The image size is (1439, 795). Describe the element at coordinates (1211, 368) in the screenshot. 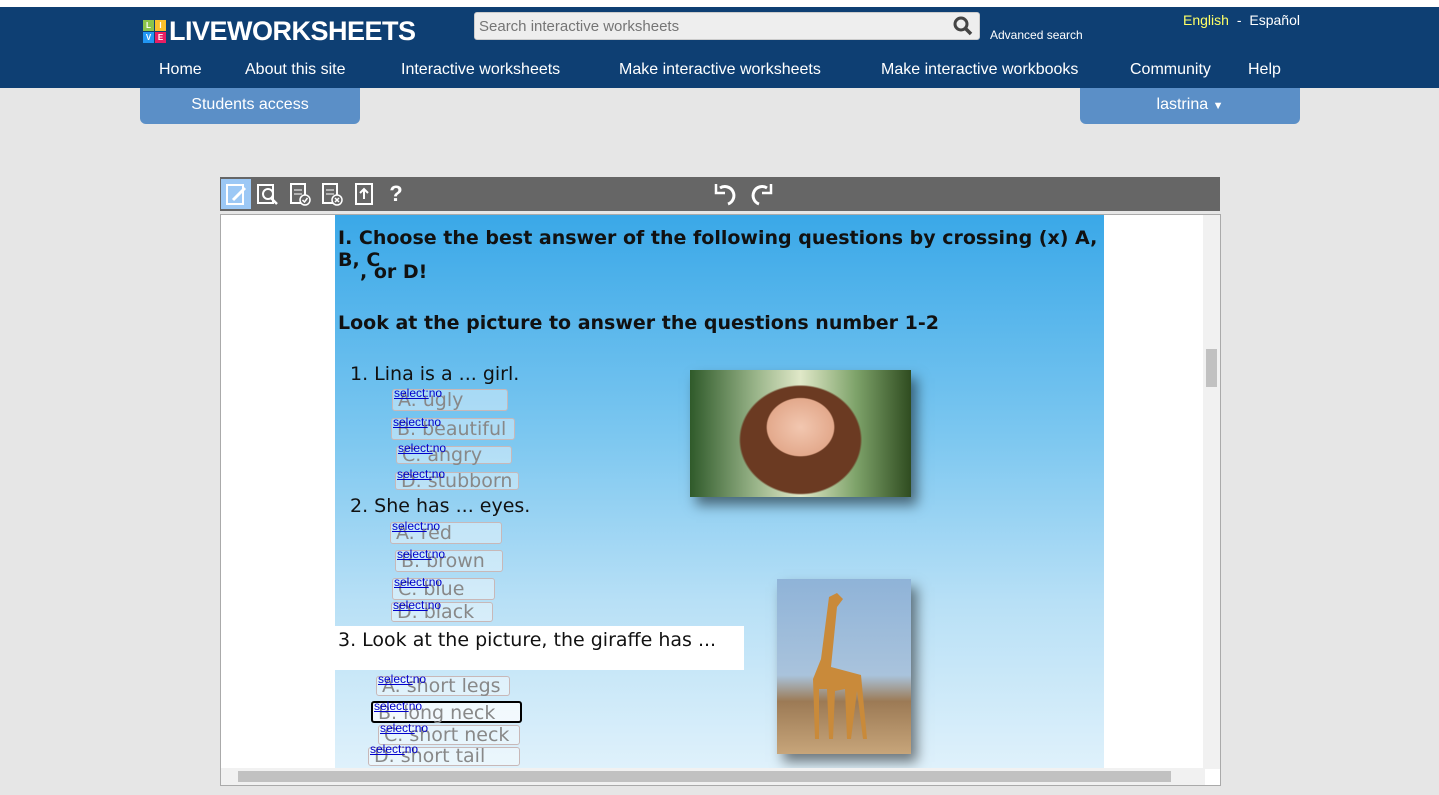

I see `vertical-scroll-thumb` at that location.